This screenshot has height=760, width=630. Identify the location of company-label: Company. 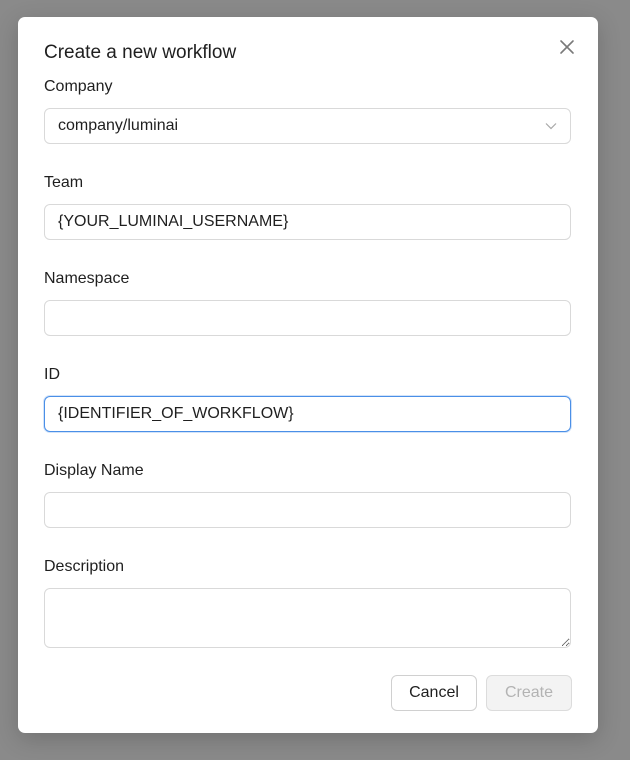
(78, 86).